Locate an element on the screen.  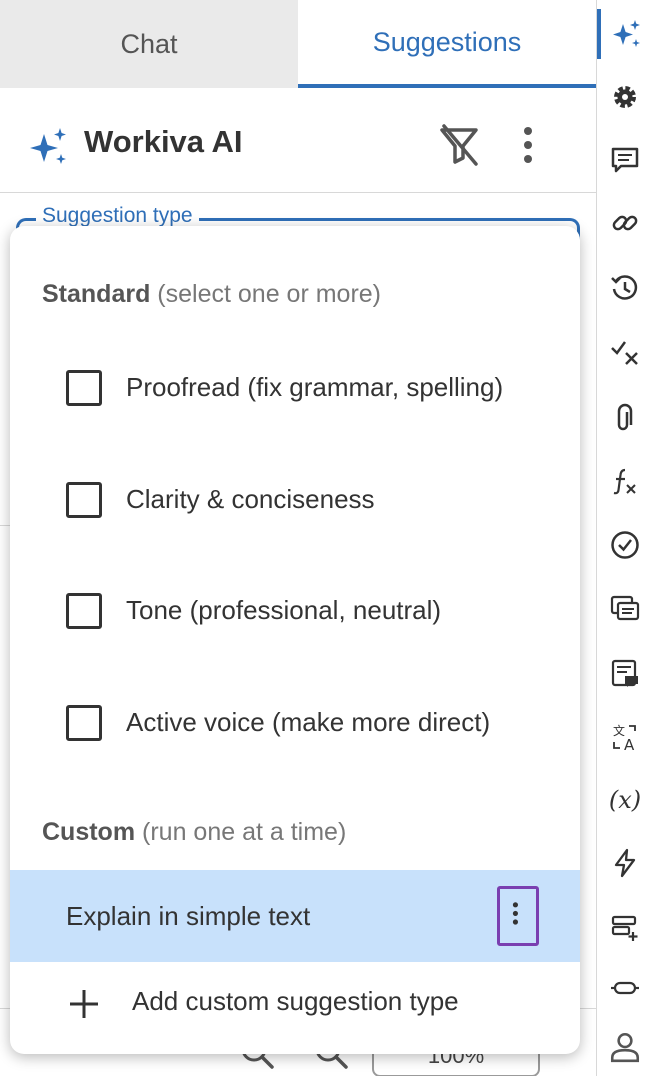
rail-links-button is located at coordinates (624, 223).